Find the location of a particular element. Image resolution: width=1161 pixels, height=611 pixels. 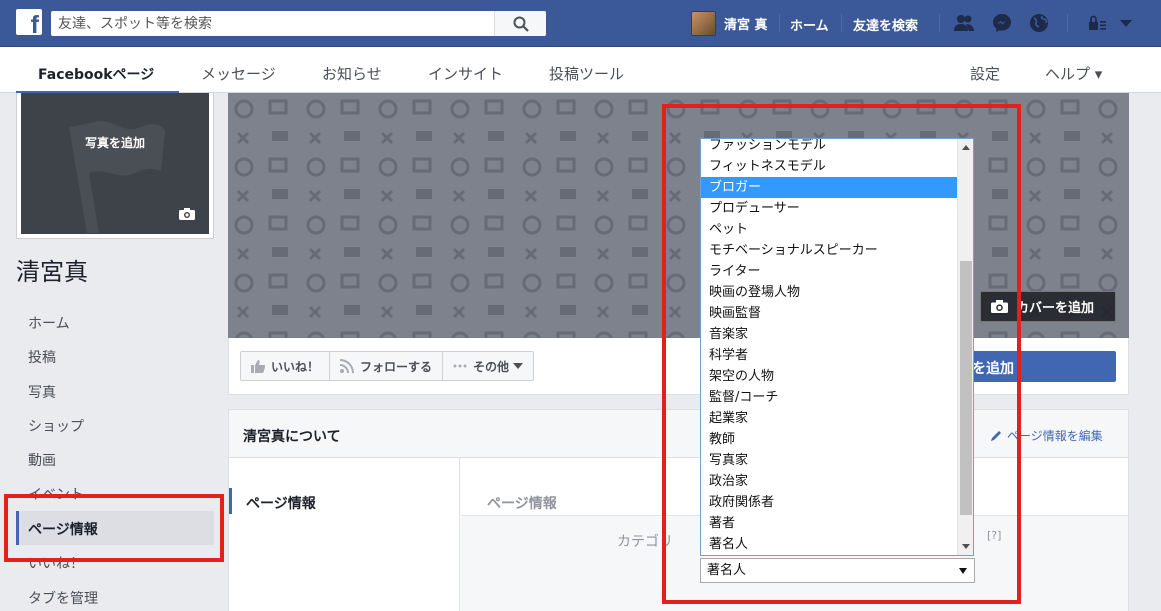

page-action-buttons: いいね！ フォローする その他 is located at coordinates (387, 366).